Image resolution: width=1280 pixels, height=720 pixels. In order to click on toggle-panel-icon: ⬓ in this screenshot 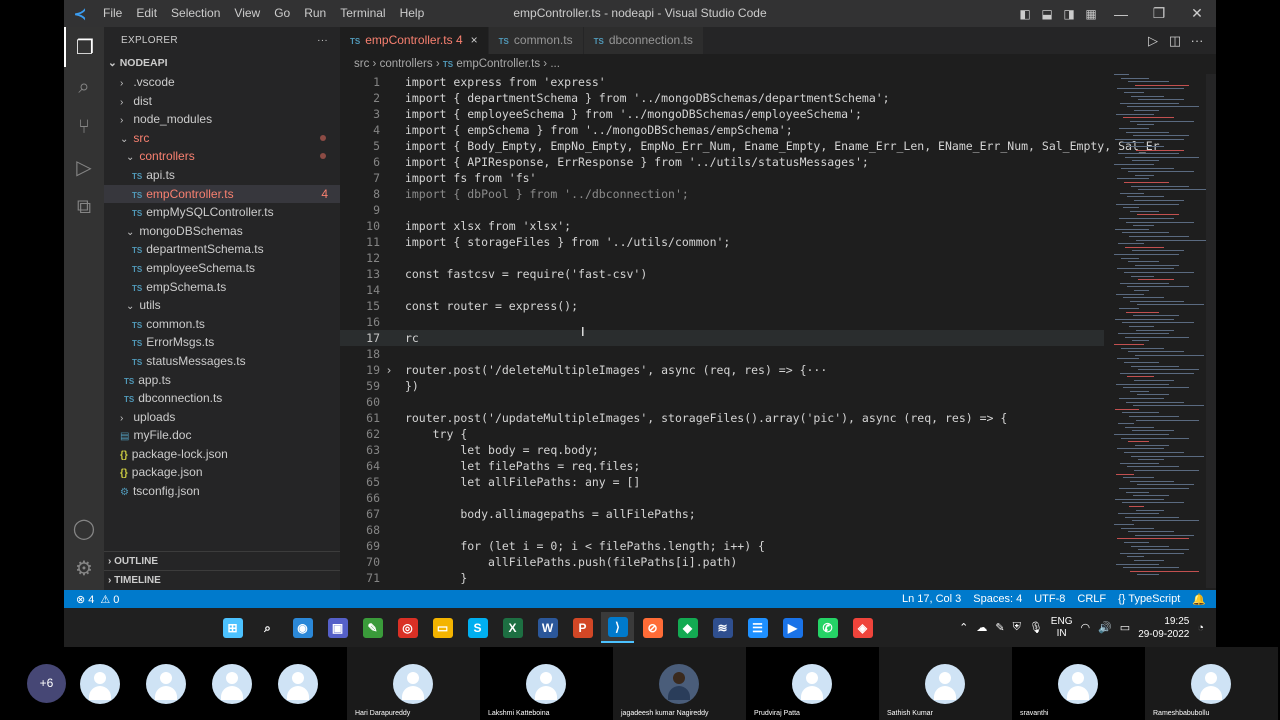, I will do `click(1047, 14)`.